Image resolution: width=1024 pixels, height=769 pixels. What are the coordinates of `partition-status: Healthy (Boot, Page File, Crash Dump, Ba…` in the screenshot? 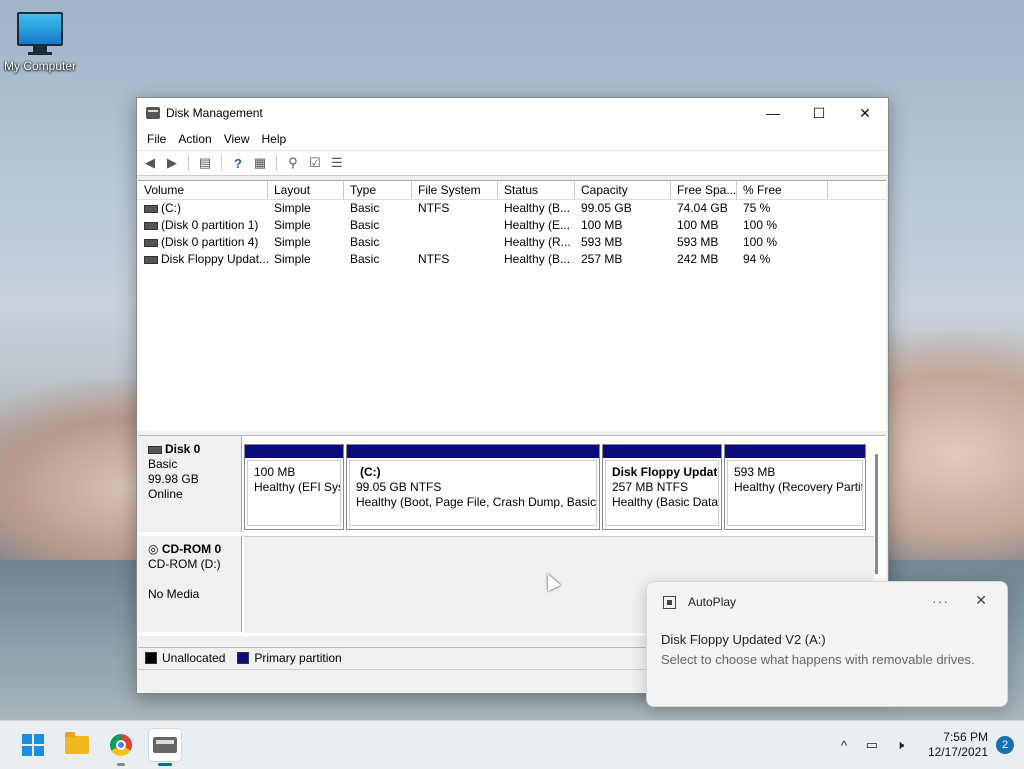 It's located at (476, 502).